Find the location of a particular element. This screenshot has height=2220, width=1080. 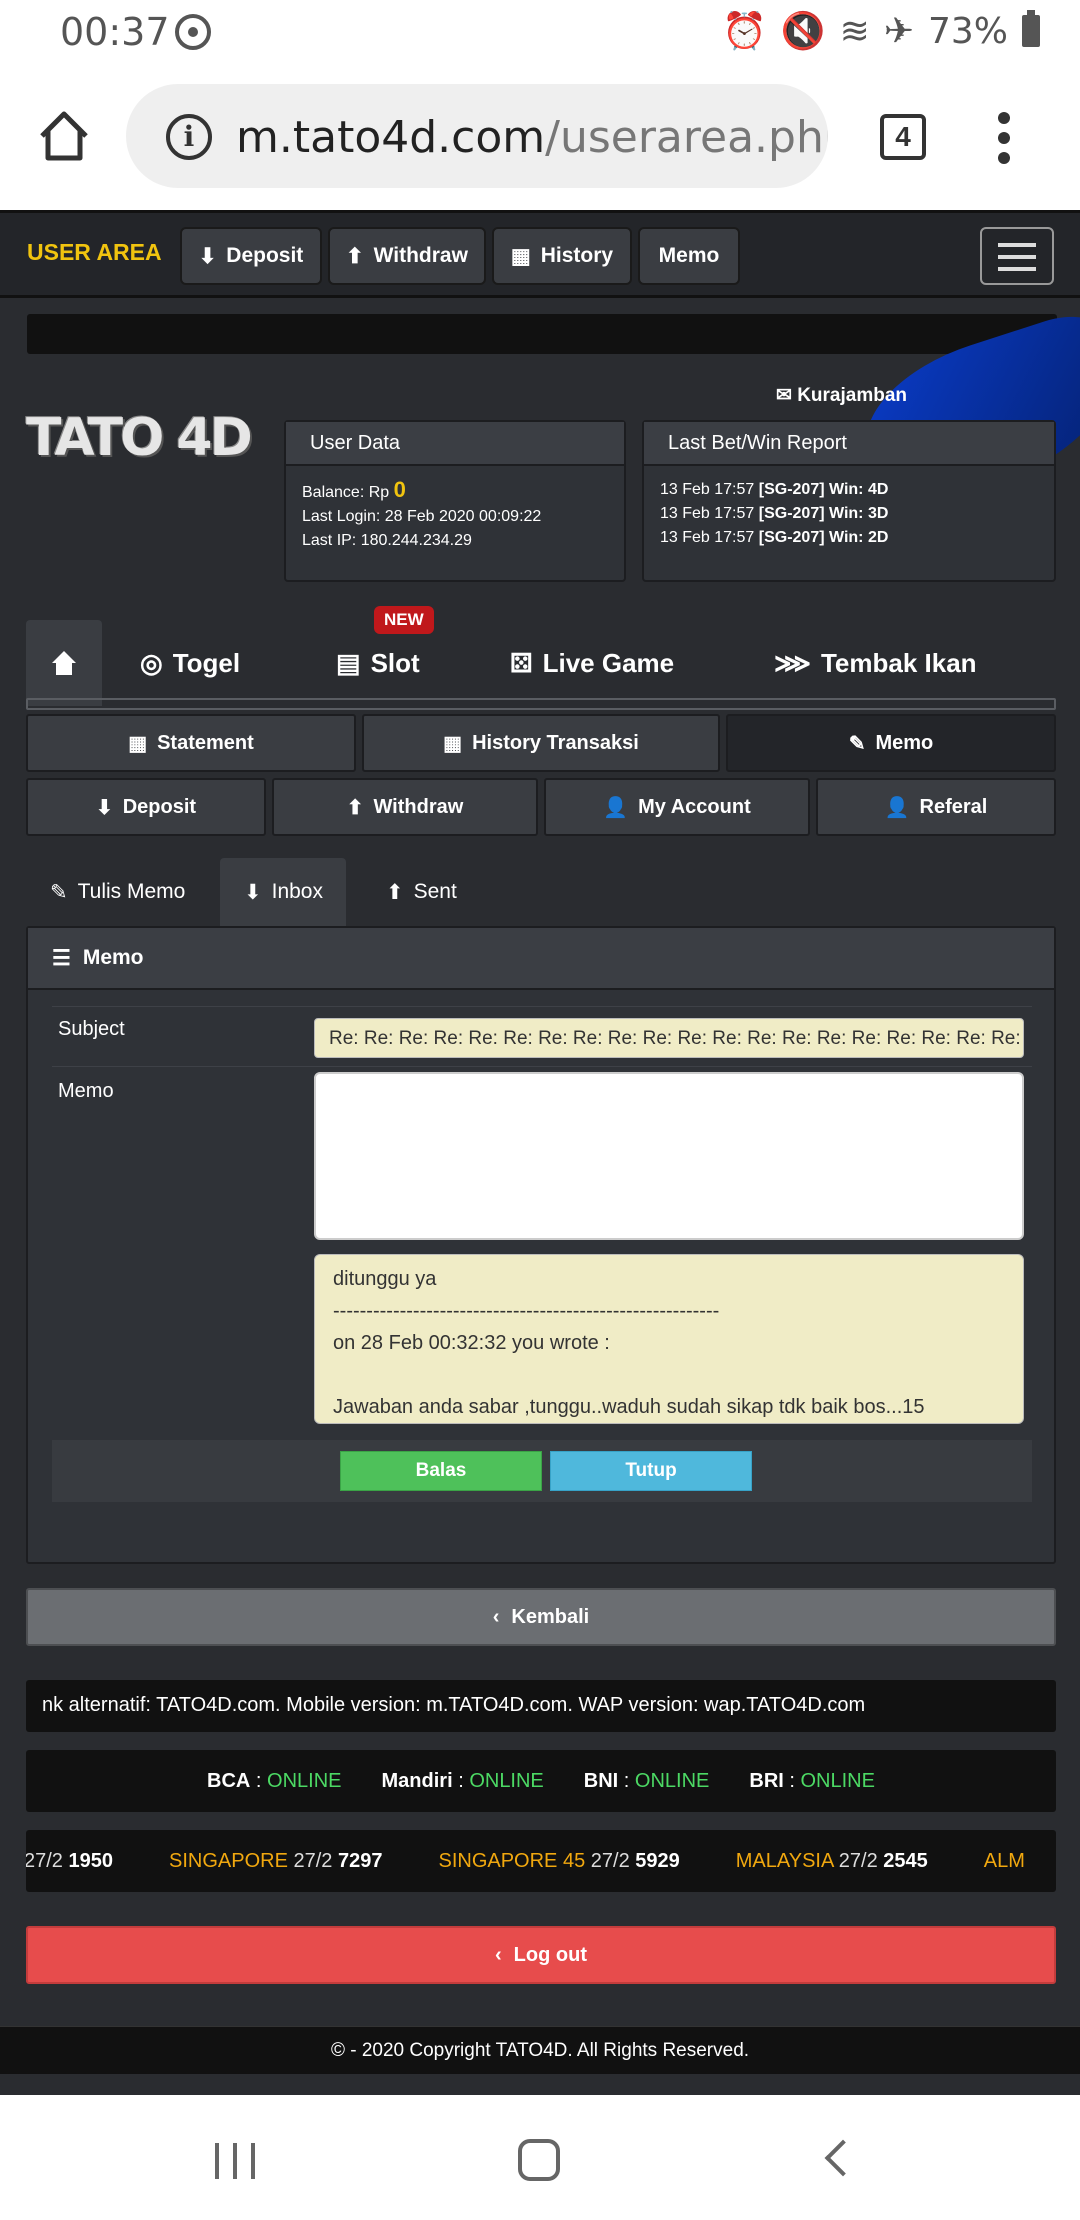

browser-menu-icon is located at coordinates (1004, 138).